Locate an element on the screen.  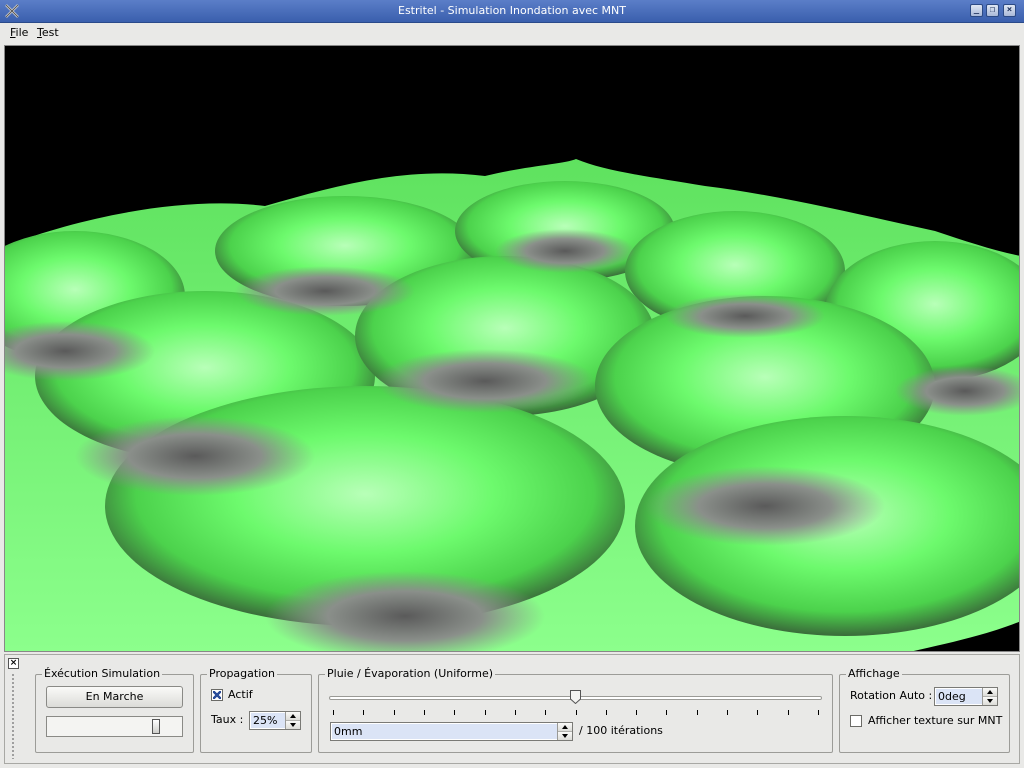
propagation-active-label: Actif is located at coordinates (240, 694).